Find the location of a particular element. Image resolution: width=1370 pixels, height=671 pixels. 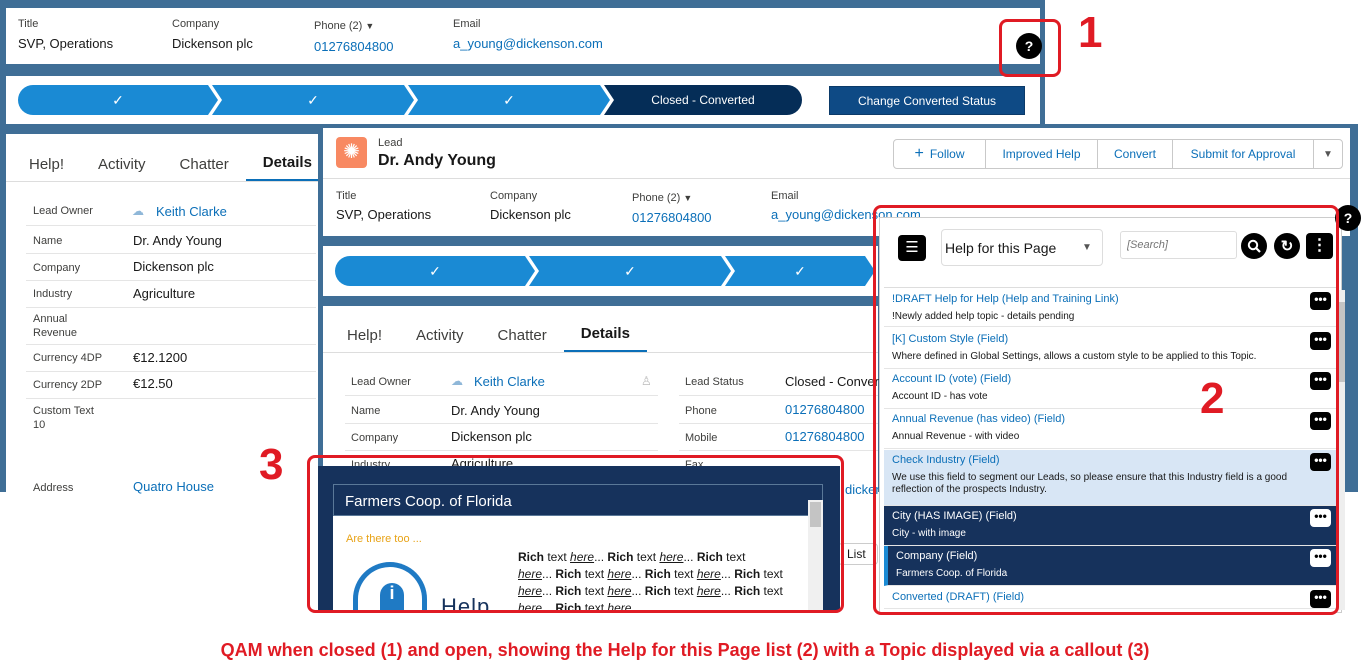

tab-bar-background: Help! Activity Chatter Details is located at coordinates (170, 167).